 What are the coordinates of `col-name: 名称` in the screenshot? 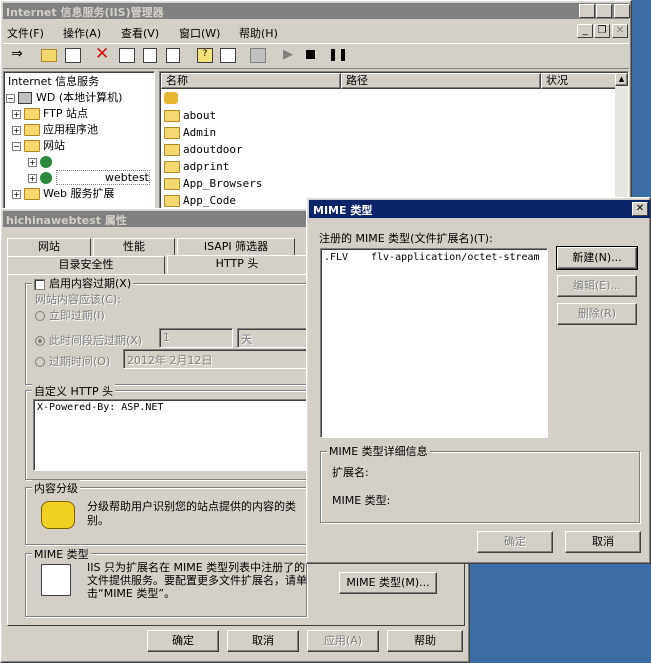 It's located at (251, 81).